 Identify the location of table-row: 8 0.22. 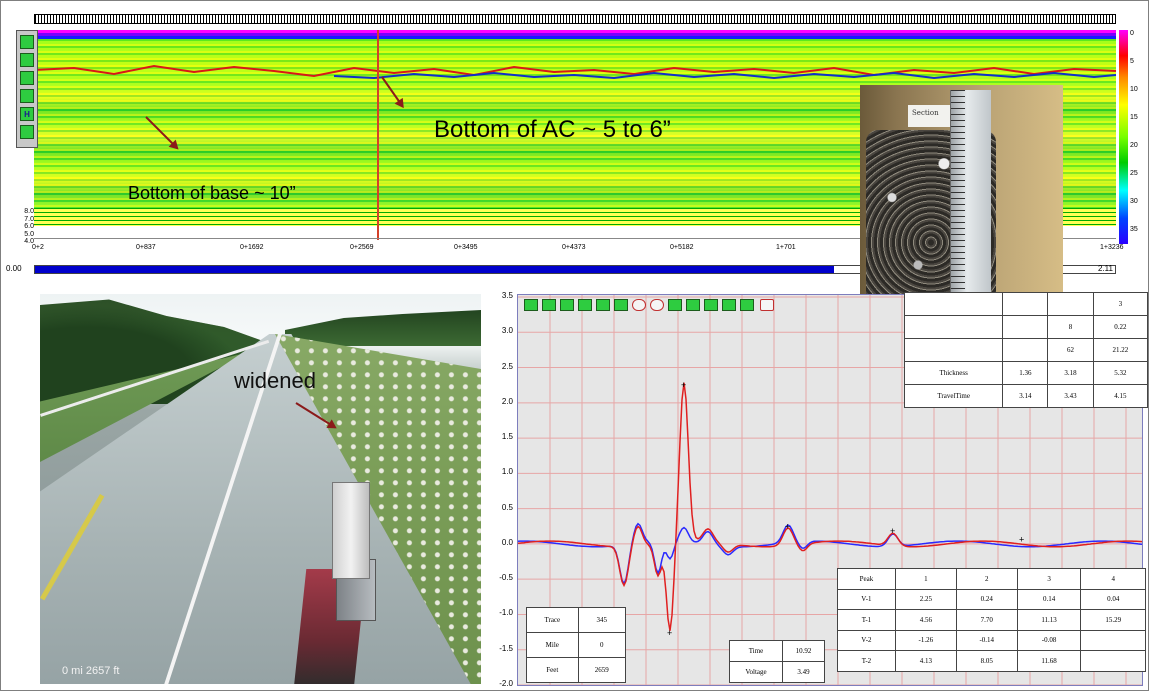
(1026, 327).